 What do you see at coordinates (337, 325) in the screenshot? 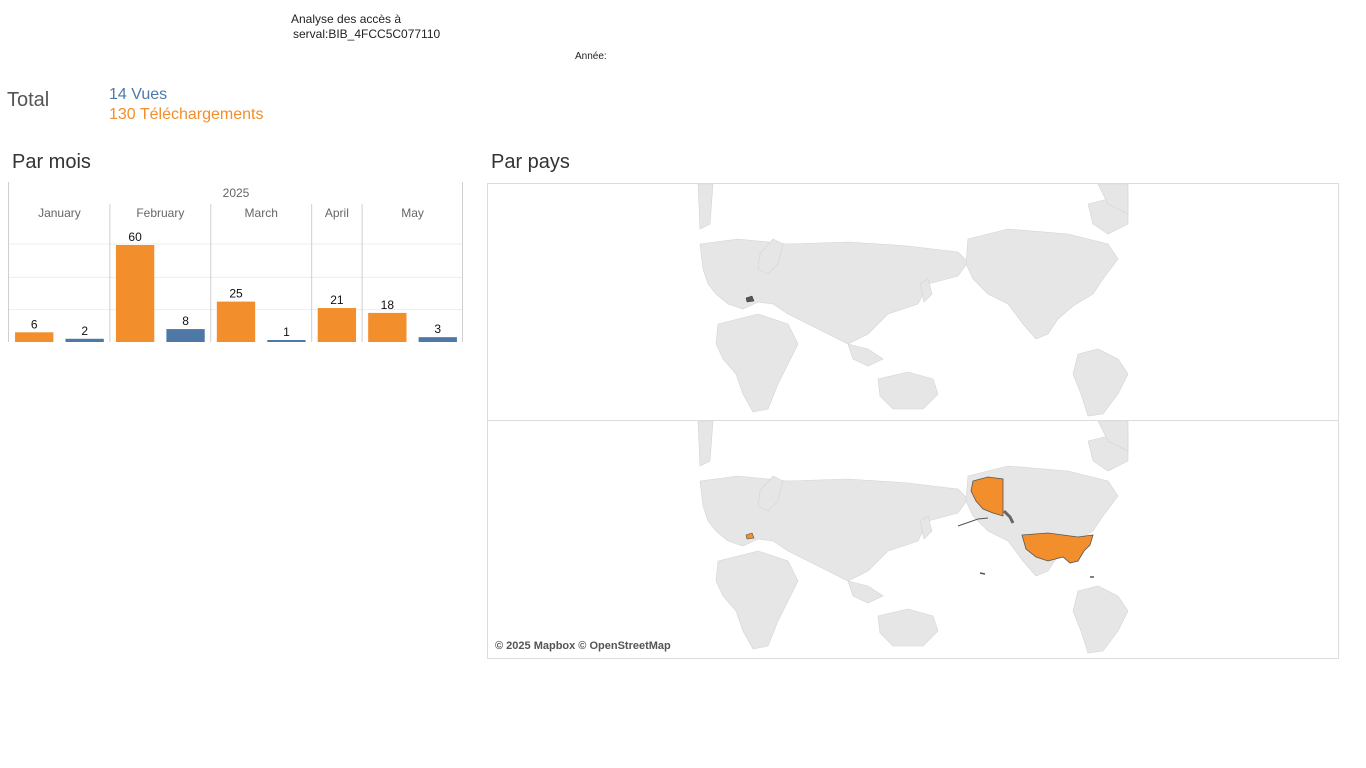
I see `bar-downloads-april` at bounding box center [337, 325].